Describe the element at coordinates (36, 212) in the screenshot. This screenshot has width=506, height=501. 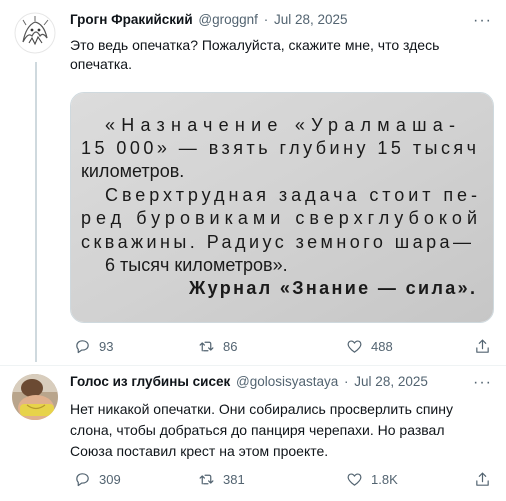
I see `thread-line` at that location.